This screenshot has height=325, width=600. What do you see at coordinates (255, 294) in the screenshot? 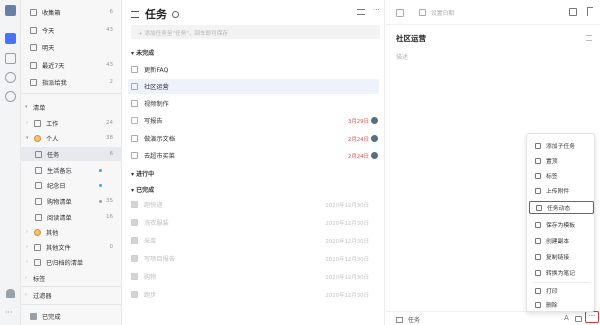
I see `done-task-row: 跑步 2020年12月30日` at bounding box center [255, 294].